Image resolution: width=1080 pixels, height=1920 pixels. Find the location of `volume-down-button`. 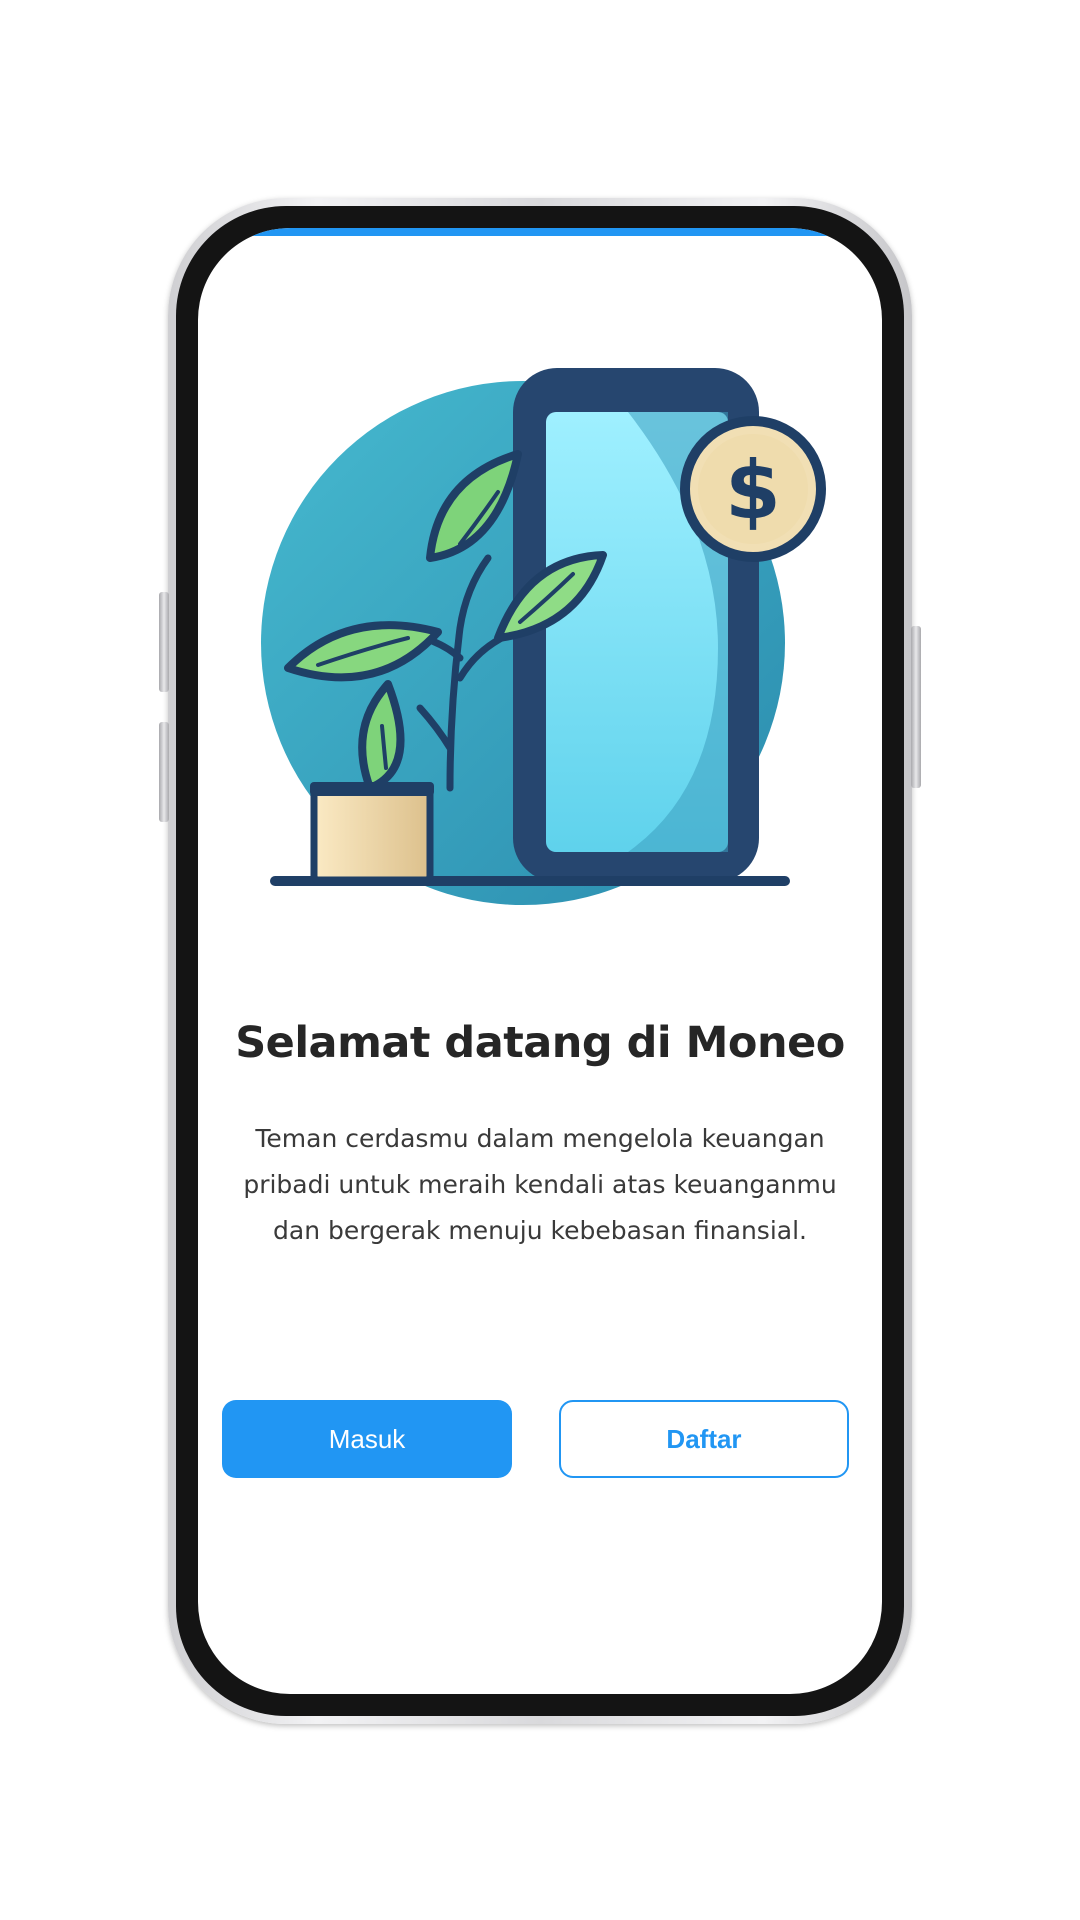

volume-down-button is located at coordinates (164, 772).